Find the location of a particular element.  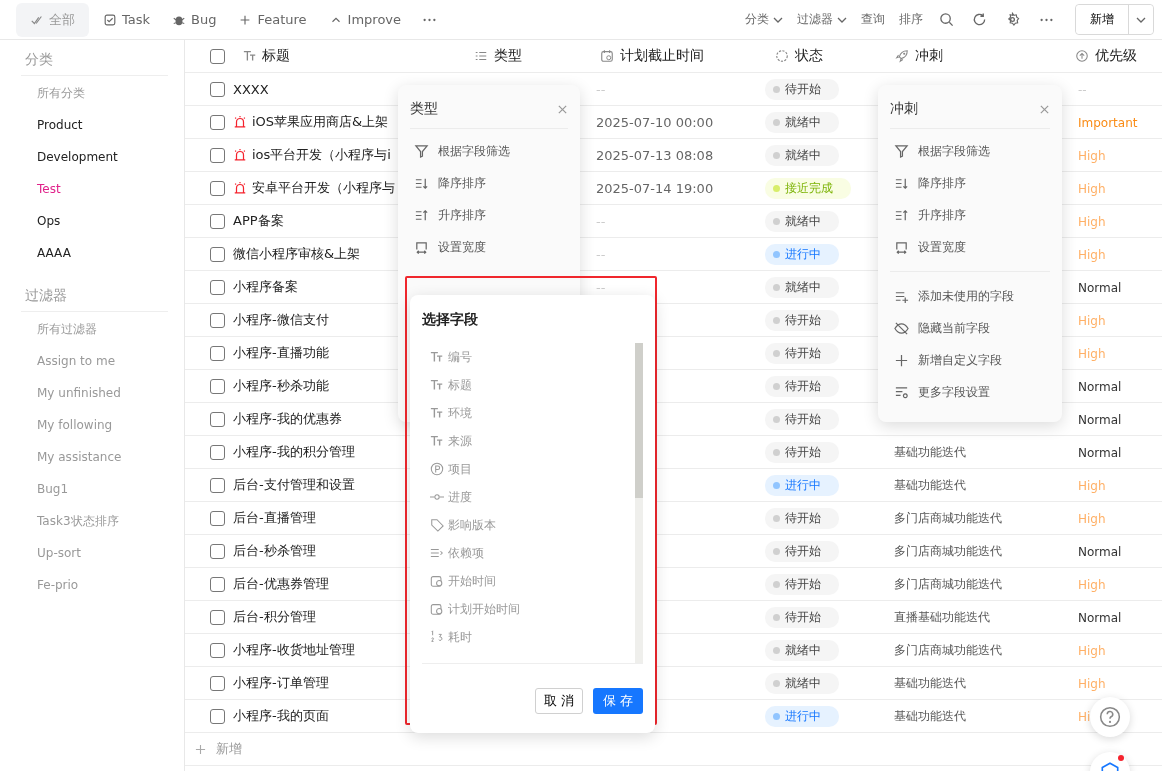

column-header: 标题 is located at coordinates (276, 56).